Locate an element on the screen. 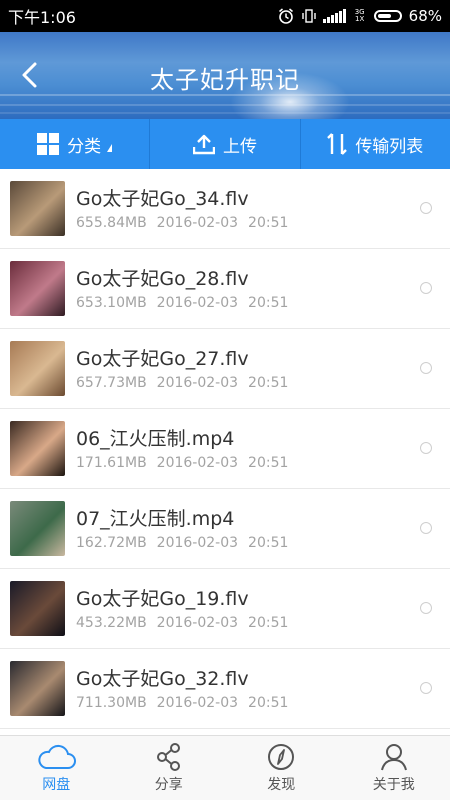  file-name: 07_江火压制.mp4 is located at coordinates (155, 518).